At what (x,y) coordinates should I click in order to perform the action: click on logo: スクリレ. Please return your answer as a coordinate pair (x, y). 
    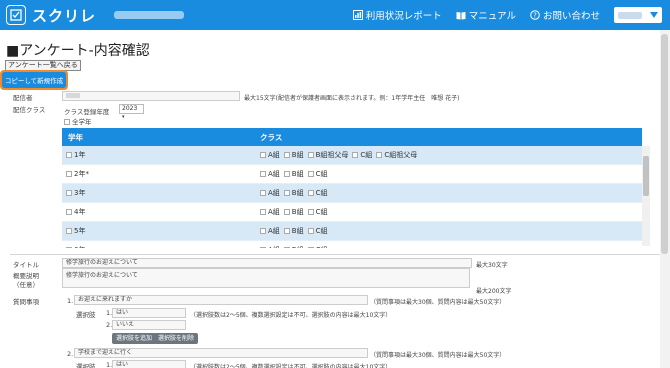
    Looking at the image, I should click on (51, 15).